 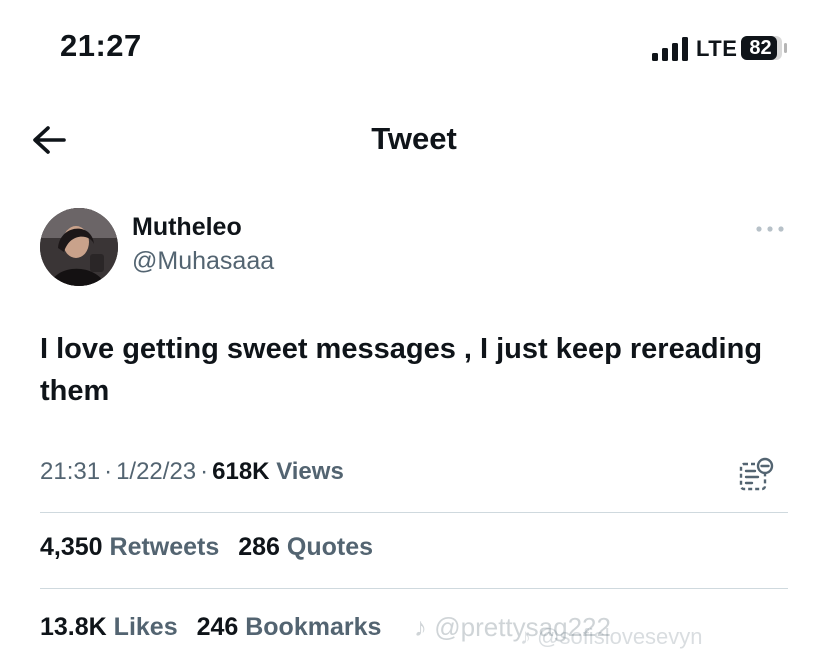 I want to click on quotes-stat: 286 Quotes, so click(x=305, y=547).